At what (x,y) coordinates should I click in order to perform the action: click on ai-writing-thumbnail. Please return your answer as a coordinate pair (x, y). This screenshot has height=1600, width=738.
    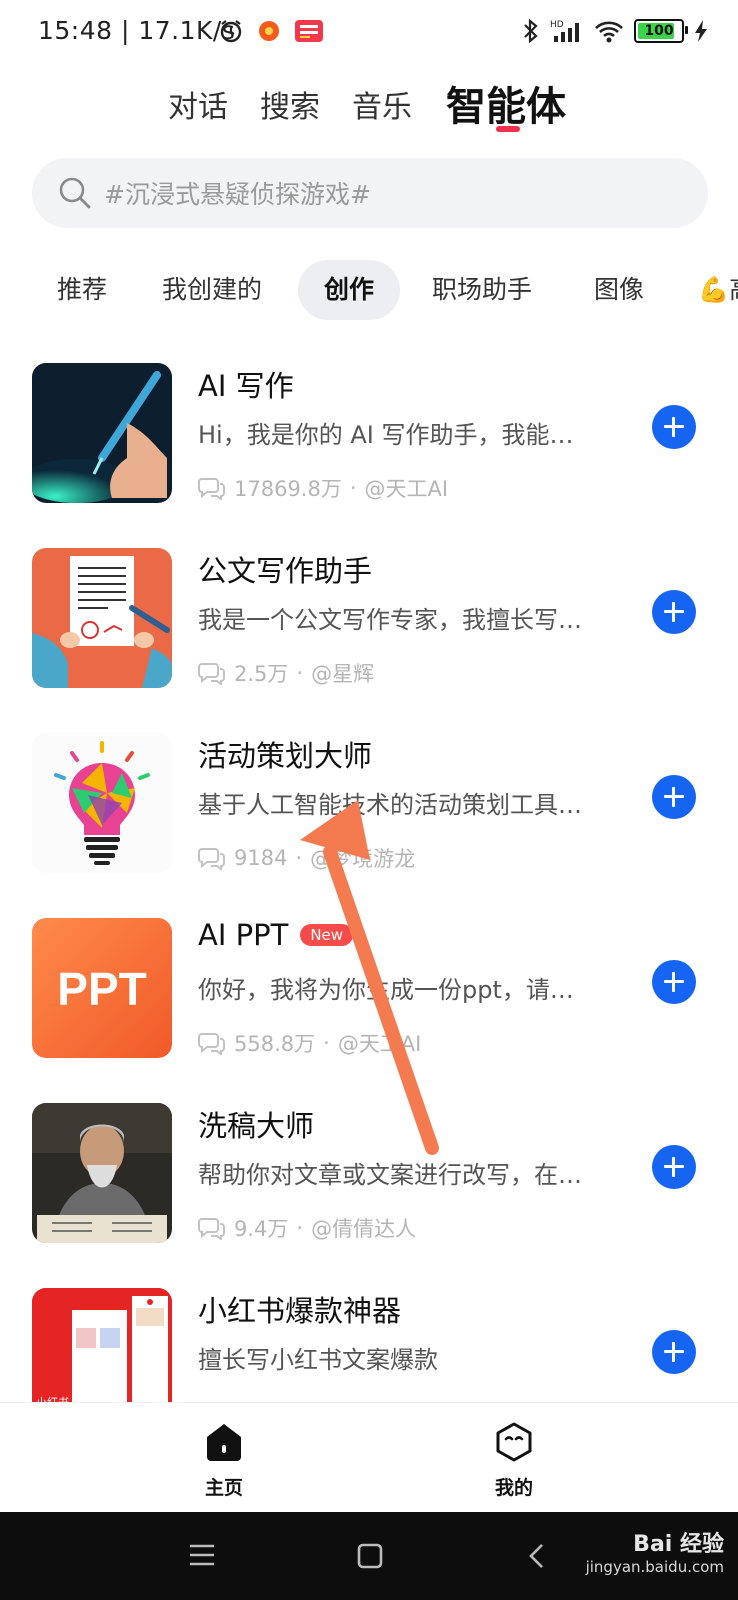
    Looking at the image, I should click on (102, 433).